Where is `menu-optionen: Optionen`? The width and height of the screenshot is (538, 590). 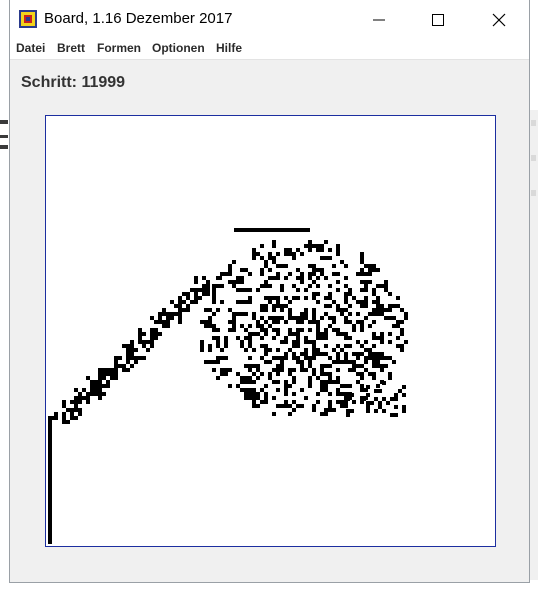 menu-optionen: Optionen is located at coordinates (178, 48).